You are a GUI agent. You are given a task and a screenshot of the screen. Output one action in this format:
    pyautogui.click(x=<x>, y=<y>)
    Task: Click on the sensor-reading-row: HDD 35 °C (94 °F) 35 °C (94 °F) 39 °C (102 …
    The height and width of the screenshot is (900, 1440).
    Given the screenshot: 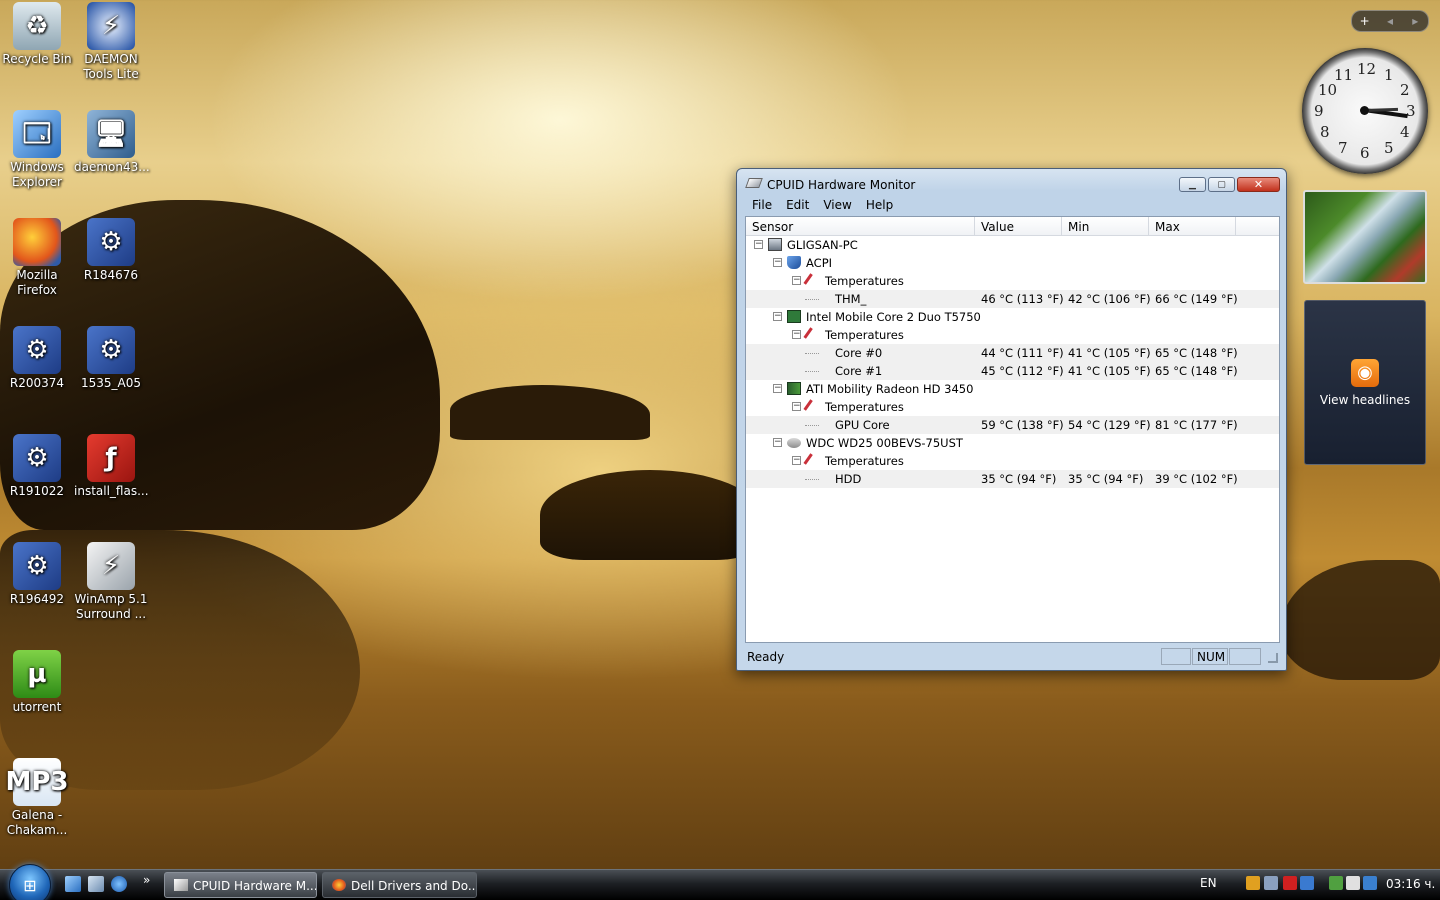 What is the action you would take?
    pyautogui.click(x=1012, y=479)
    